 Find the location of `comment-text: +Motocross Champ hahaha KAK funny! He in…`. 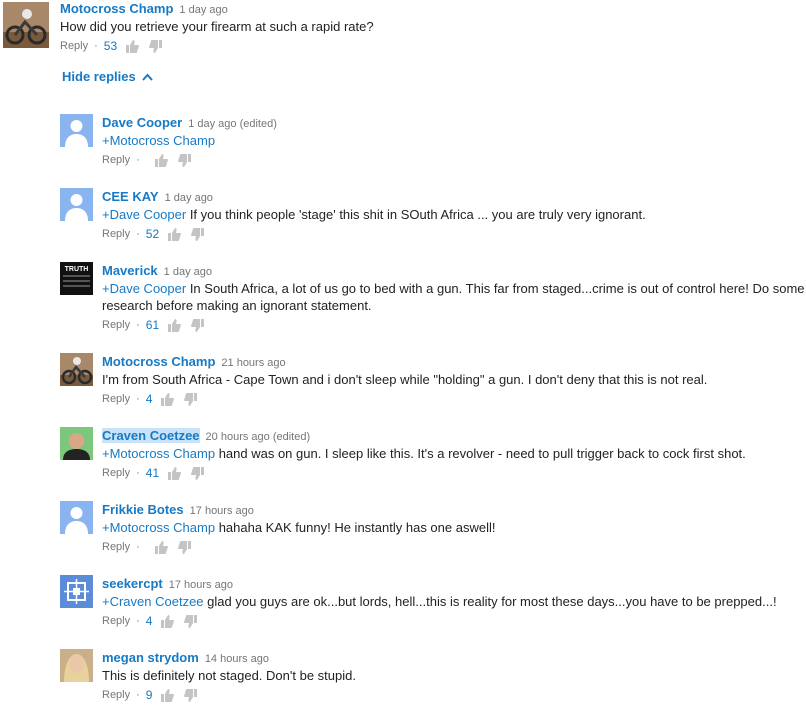

comment-text: +Motocross Champ hahaha KAK funny! He in… is located at coordinates (454, 527).